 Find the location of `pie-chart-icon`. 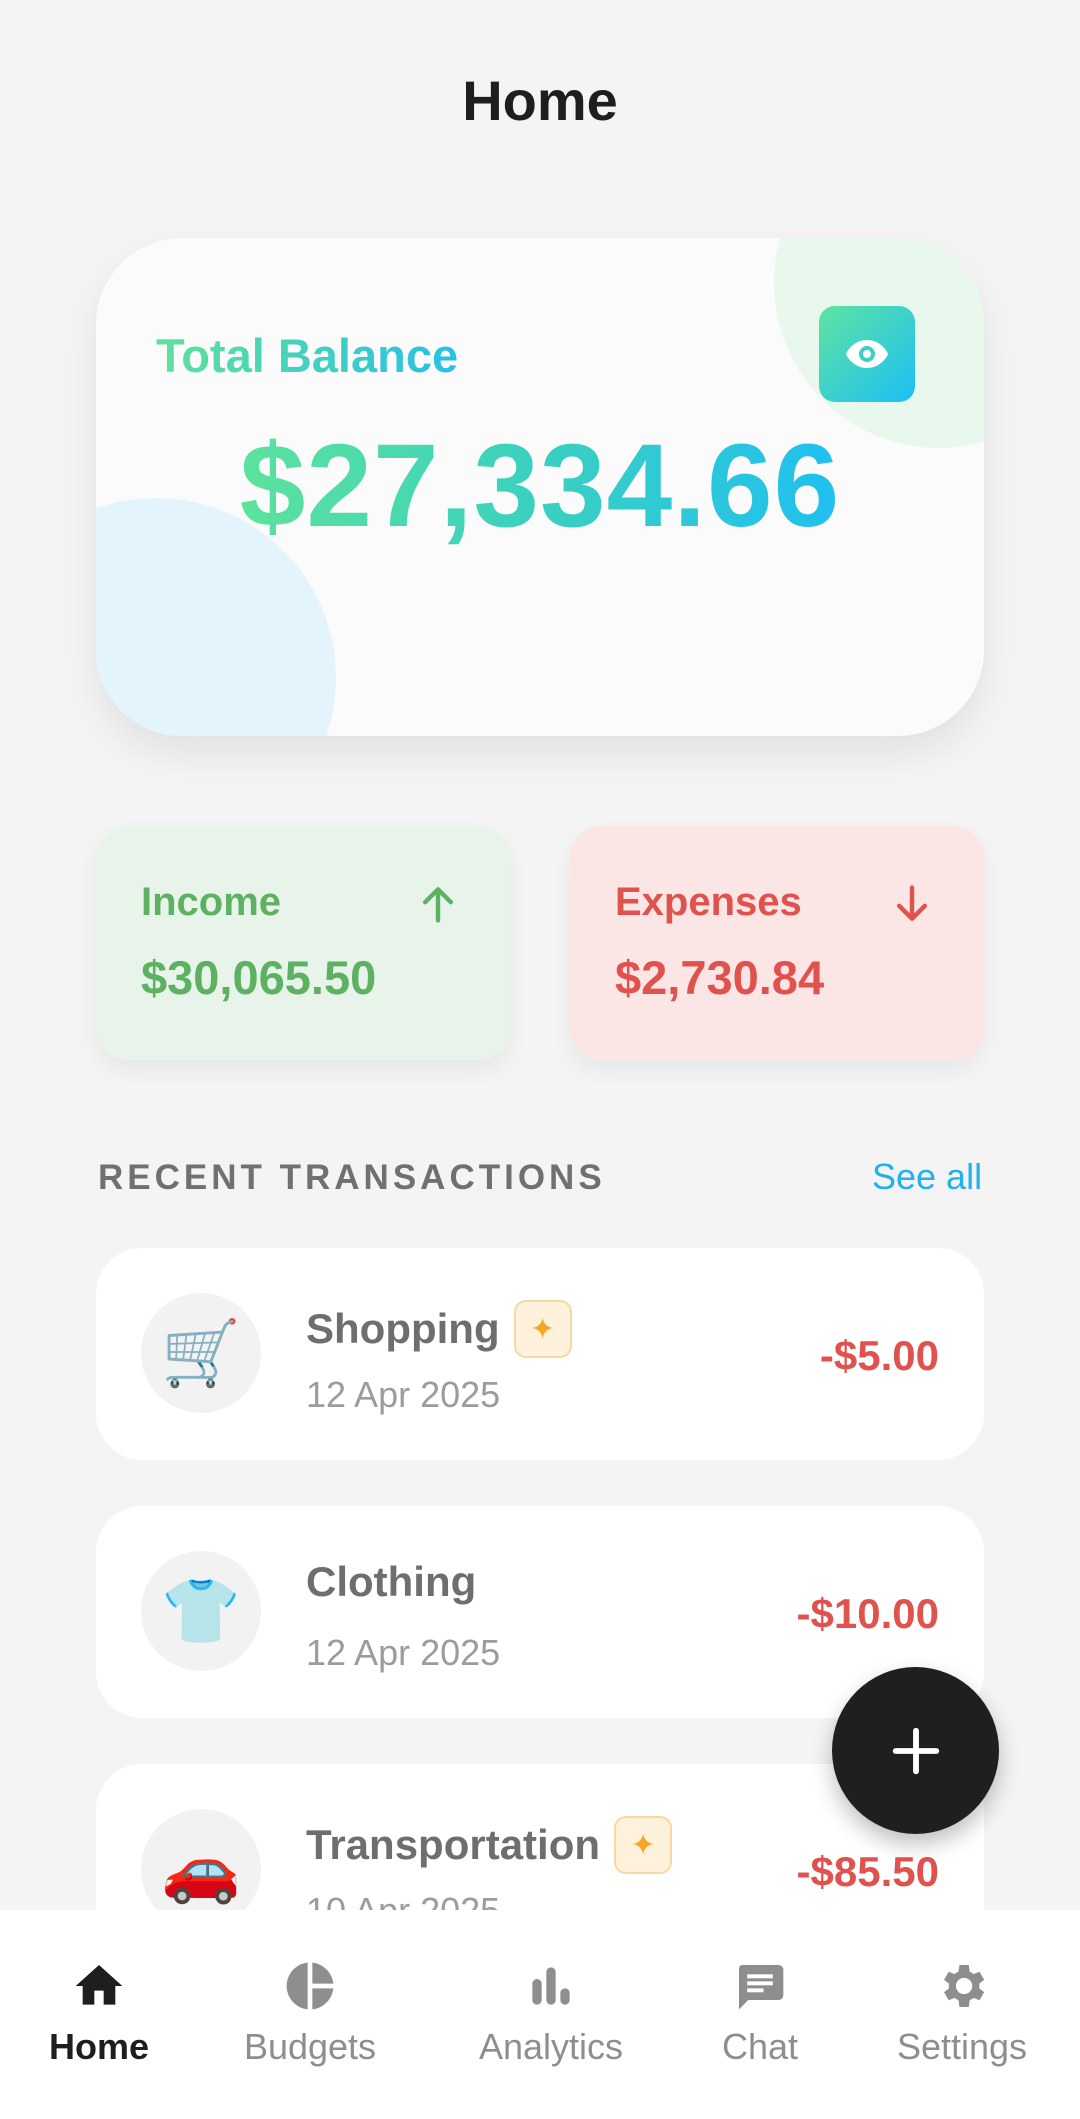

pie-chart-icon is located at coordinates (310, 1986).